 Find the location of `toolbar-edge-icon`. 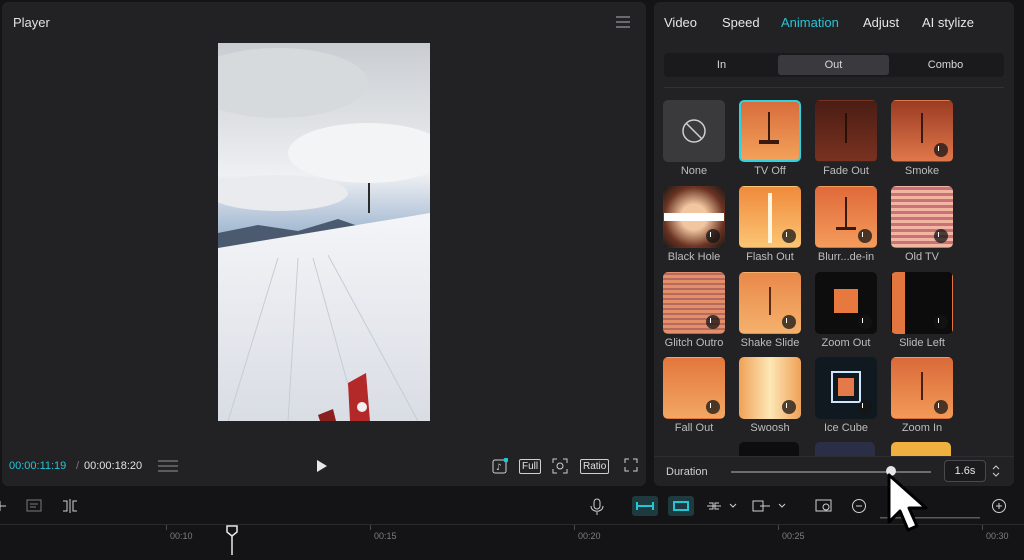

toolbar-edge-icon is located at coordinates (4, 508).